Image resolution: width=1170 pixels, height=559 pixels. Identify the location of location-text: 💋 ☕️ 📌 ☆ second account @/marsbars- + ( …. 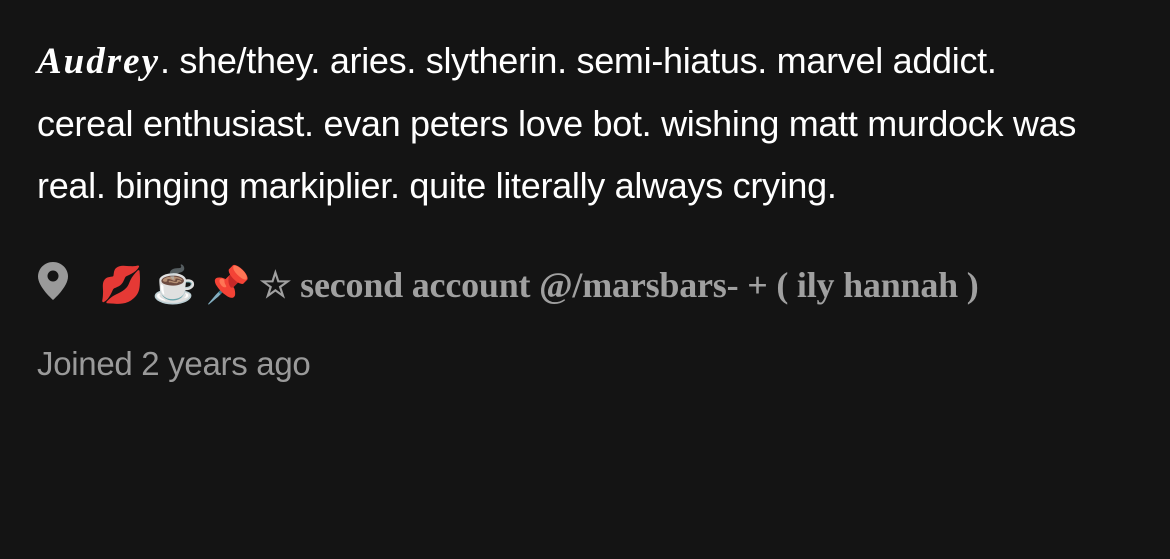
(539, 285).